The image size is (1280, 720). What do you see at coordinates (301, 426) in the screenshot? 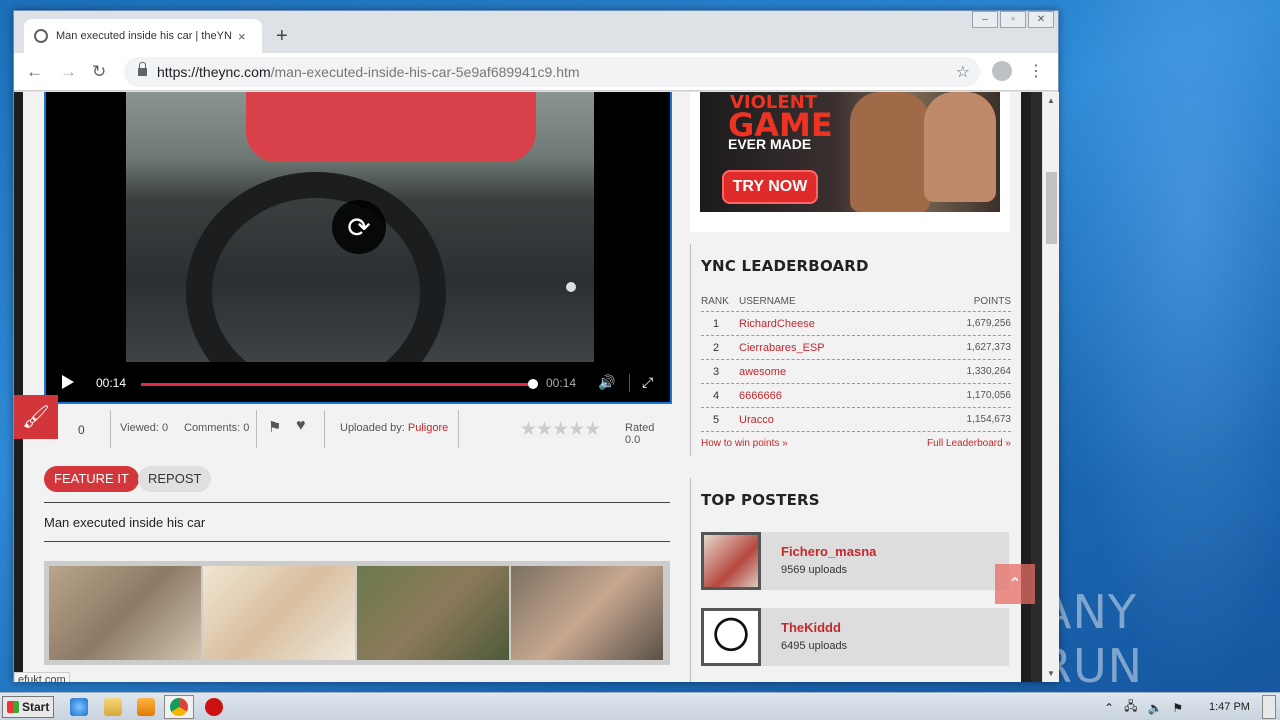
I see `heart-icon: ♥` at bounding box center [301, 426].